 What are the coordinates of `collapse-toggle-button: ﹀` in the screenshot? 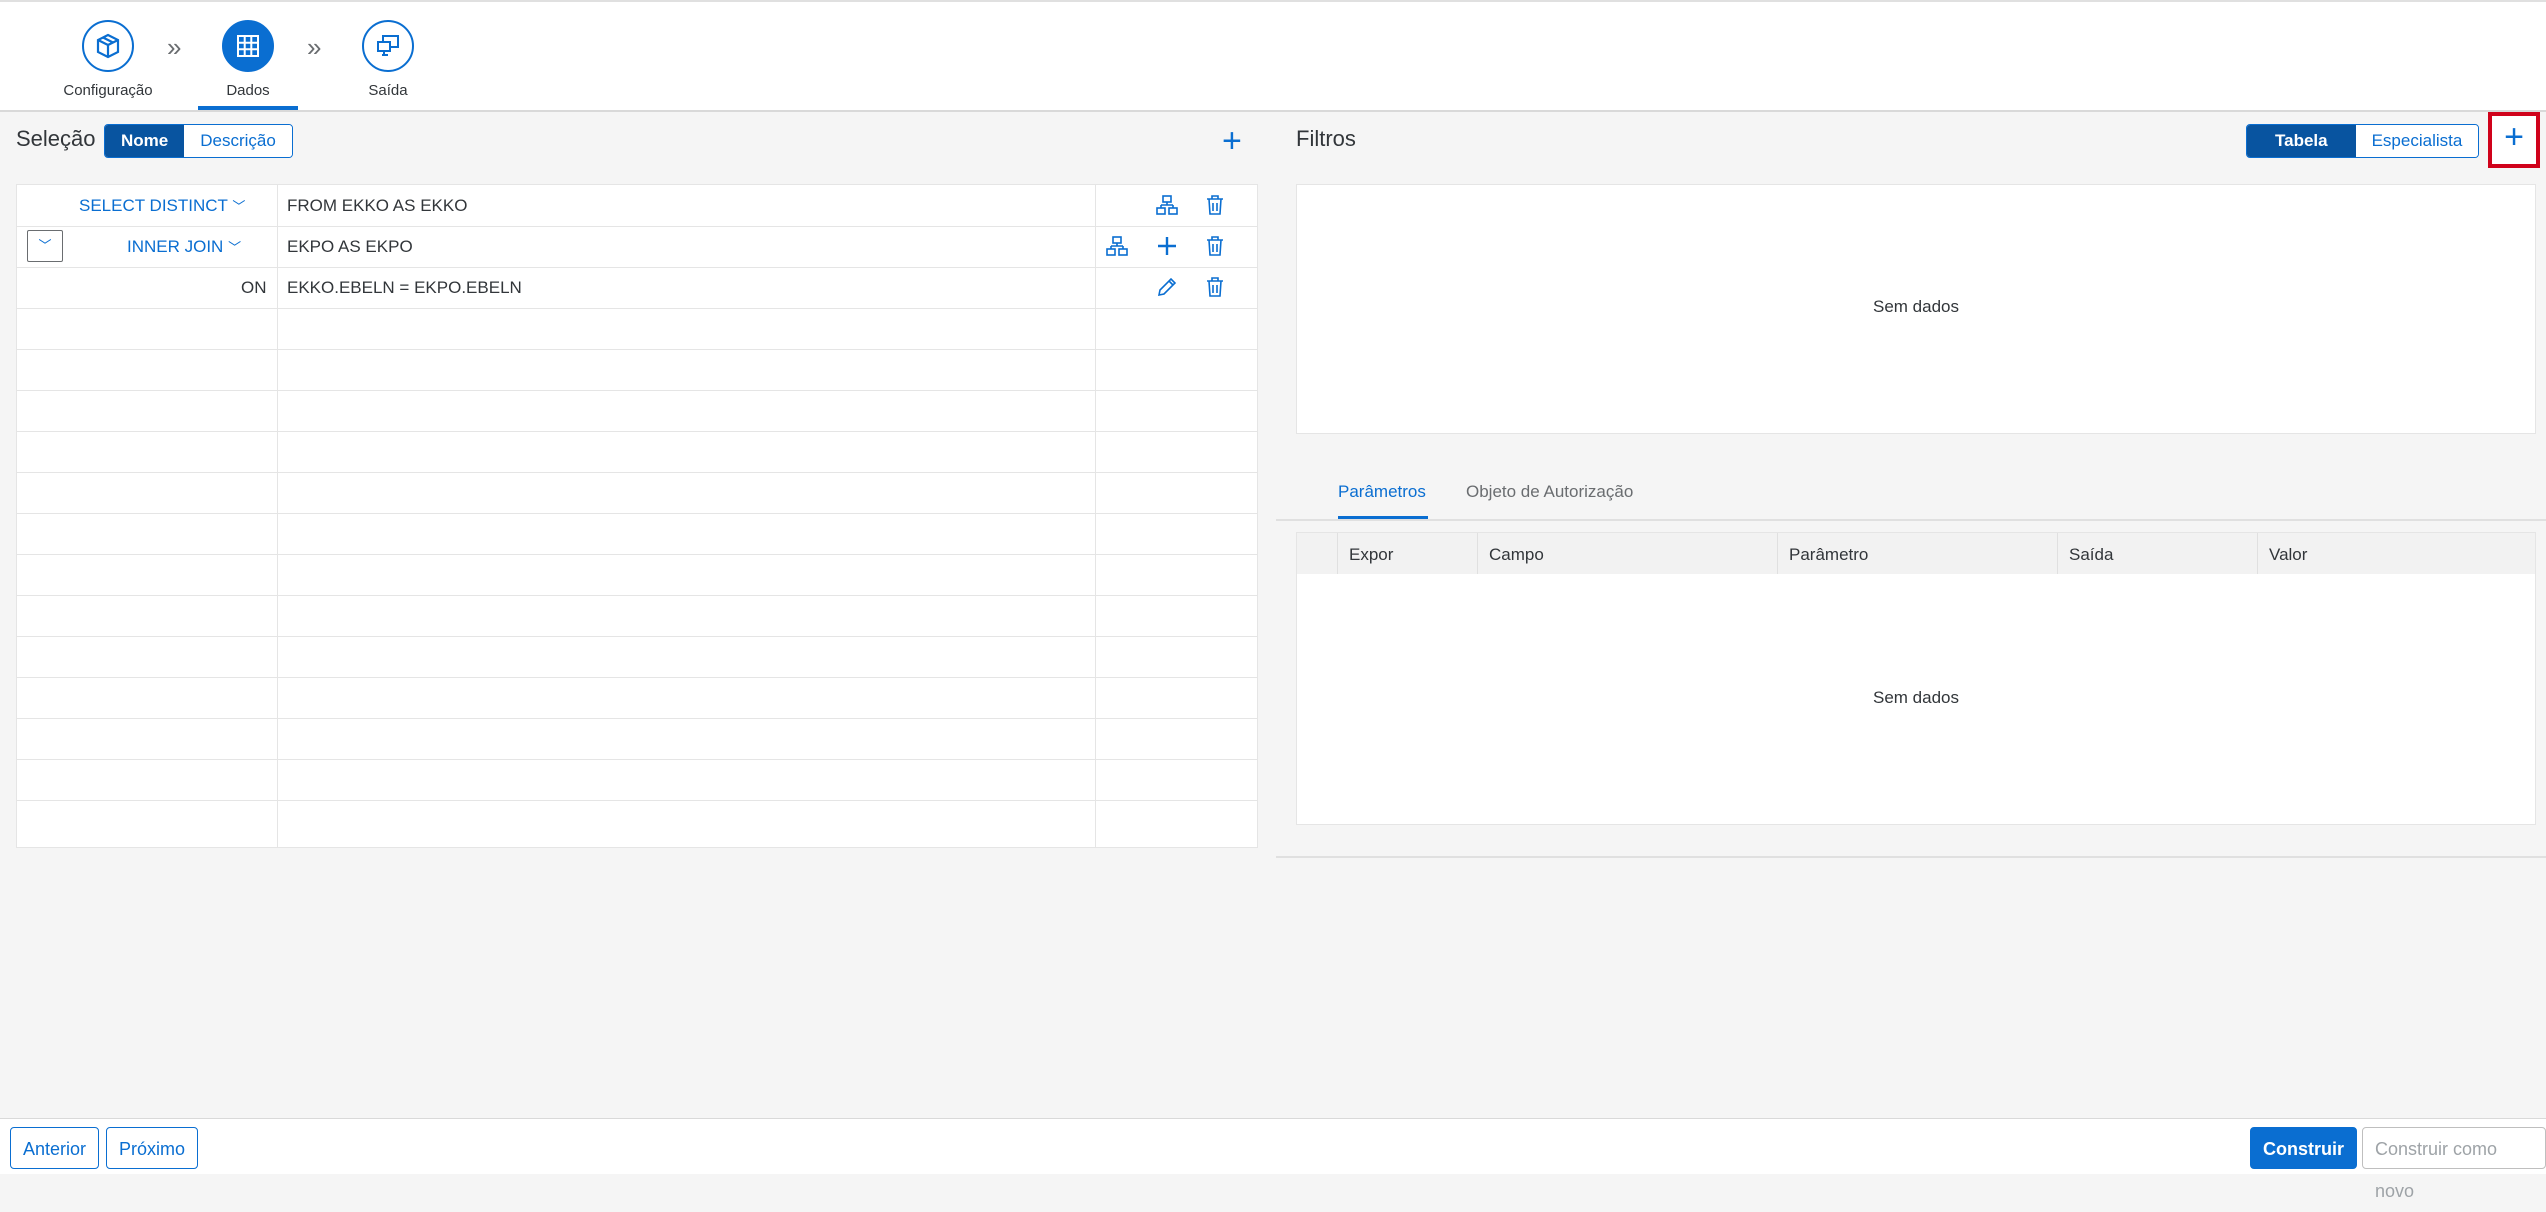 It's located at (45, 246).